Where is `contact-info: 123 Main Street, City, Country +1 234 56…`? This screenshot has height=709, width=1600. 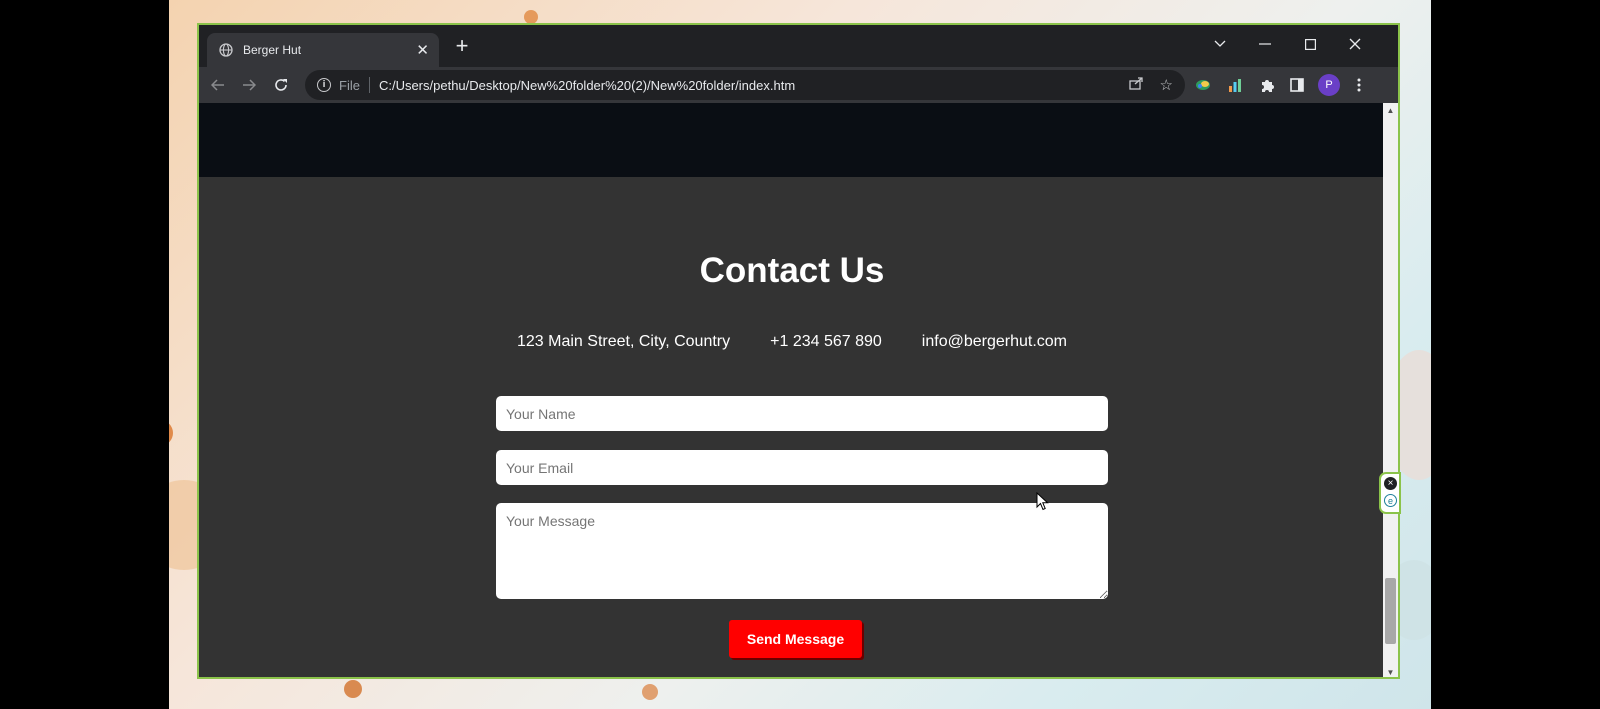 contact-info: 123 Main Street, City, Country +1 234 56… is located at coordinates (792, 342).